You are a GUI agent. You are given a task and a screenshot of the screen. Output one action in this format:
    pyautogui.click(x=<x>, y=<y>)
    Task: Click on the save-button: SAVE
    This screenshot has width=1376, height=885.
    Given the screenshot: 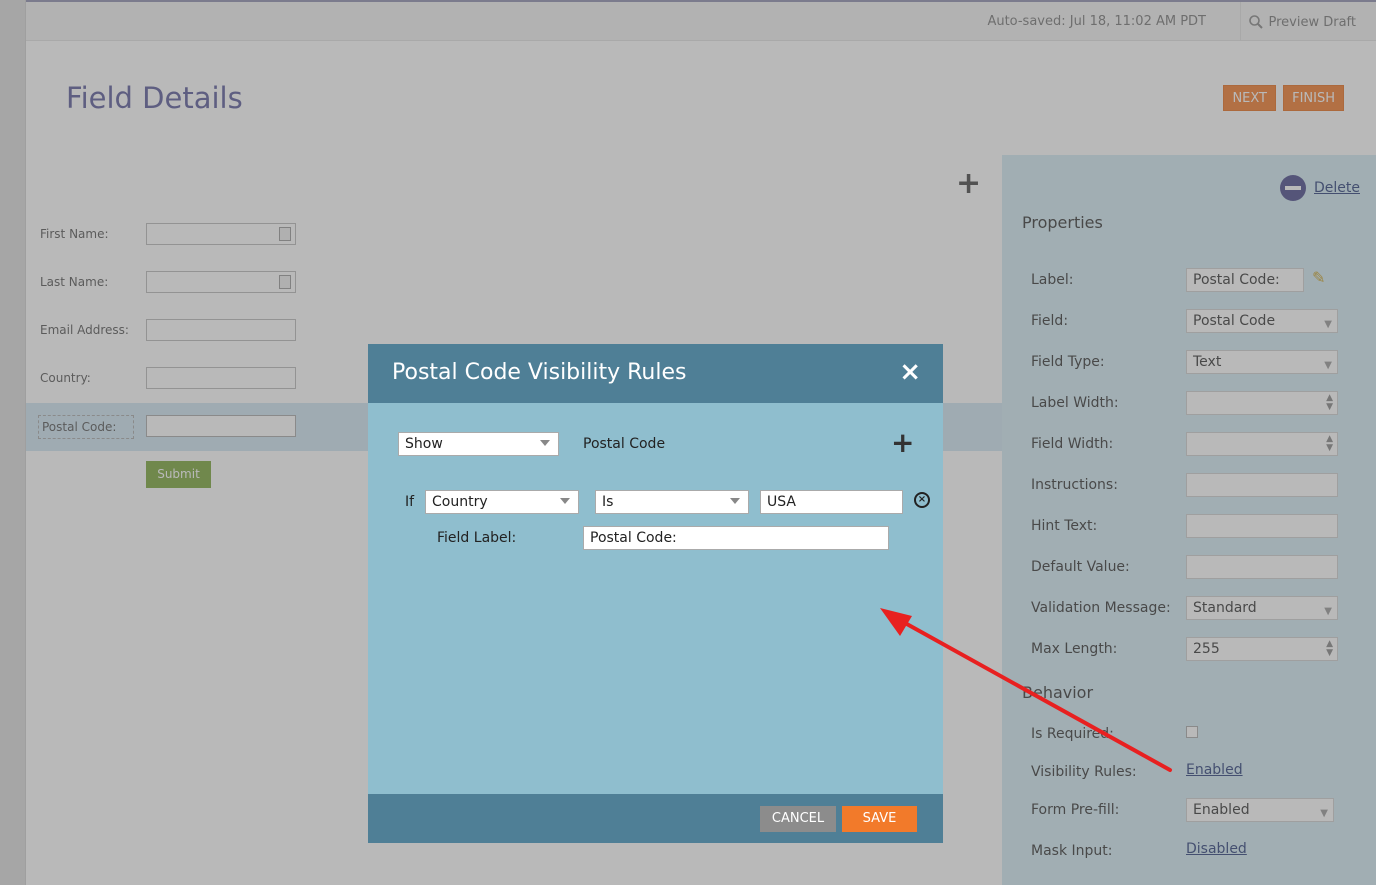 What is the action you would take?
    pyautogui.click(x=879, y=819)
    